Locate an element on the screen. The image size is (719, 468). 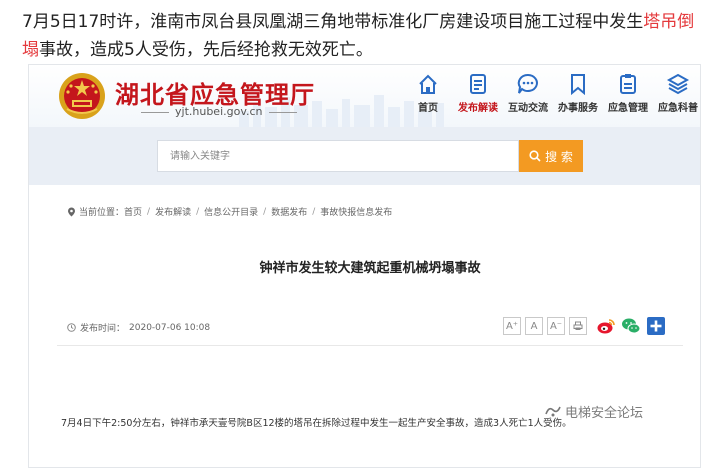
breadcrumb-prefix: 当前位置： is located at coordinates (102, 213).